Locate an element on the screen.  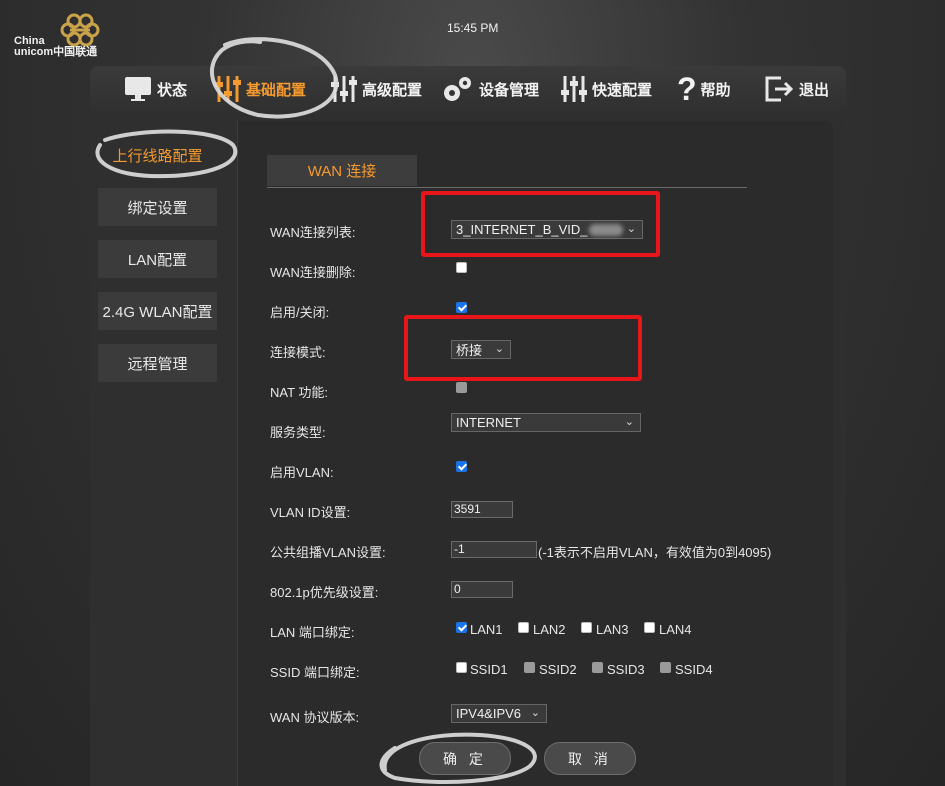
mcast-vlan-hint: (-1表示不启用VLAN，有效值为0到4095) is located at coordinates (655, 552).